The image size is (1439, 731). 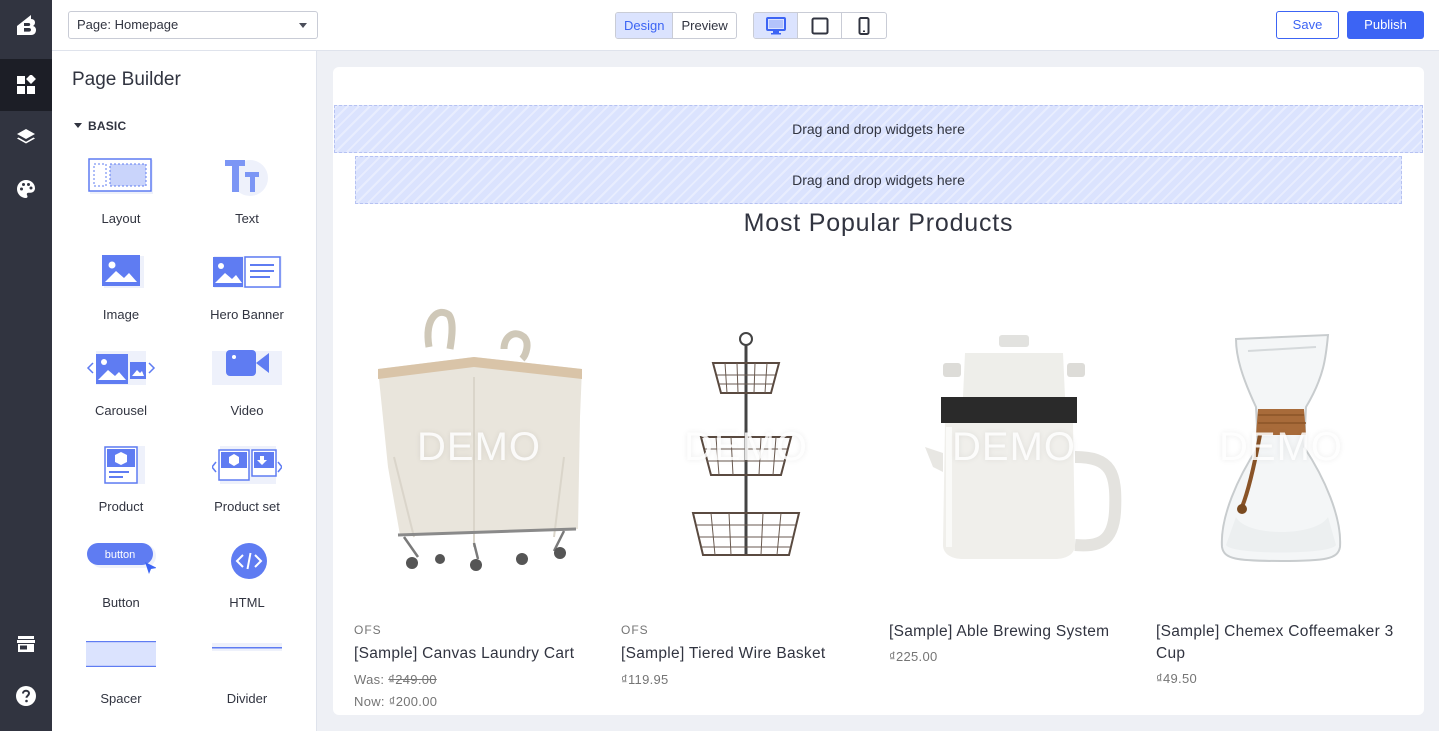 What do you see at coordinates (247, 678) in the screenshot?
I see `widget-divider: Divider` at bounding box center [247, 678].